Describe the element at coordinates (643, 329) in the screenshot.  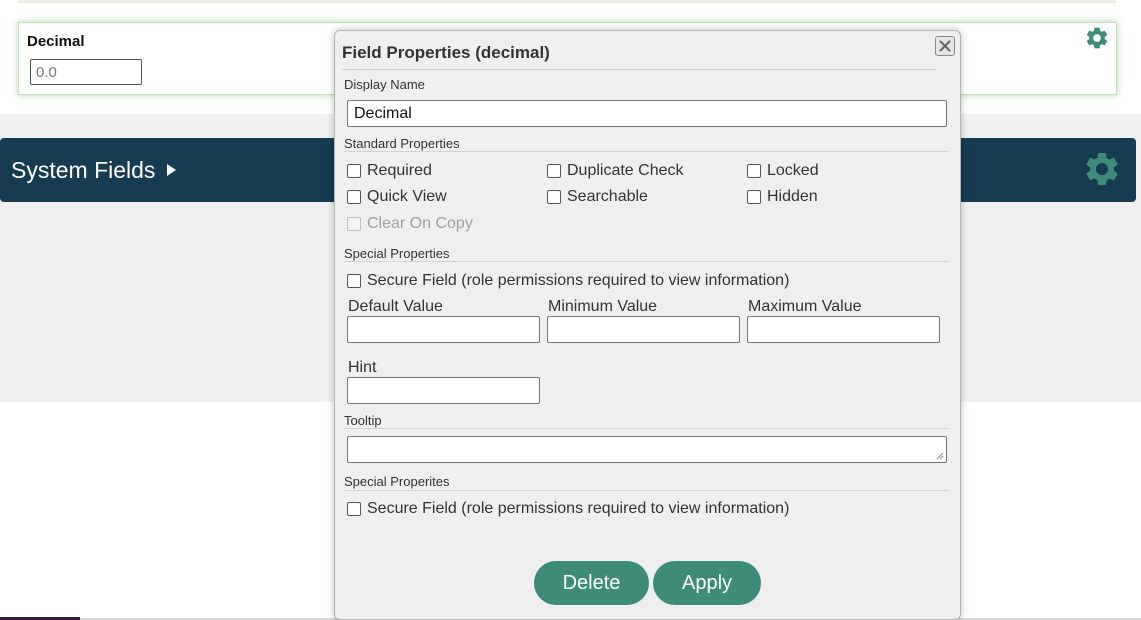
I see `minimum-value-input` at that location.